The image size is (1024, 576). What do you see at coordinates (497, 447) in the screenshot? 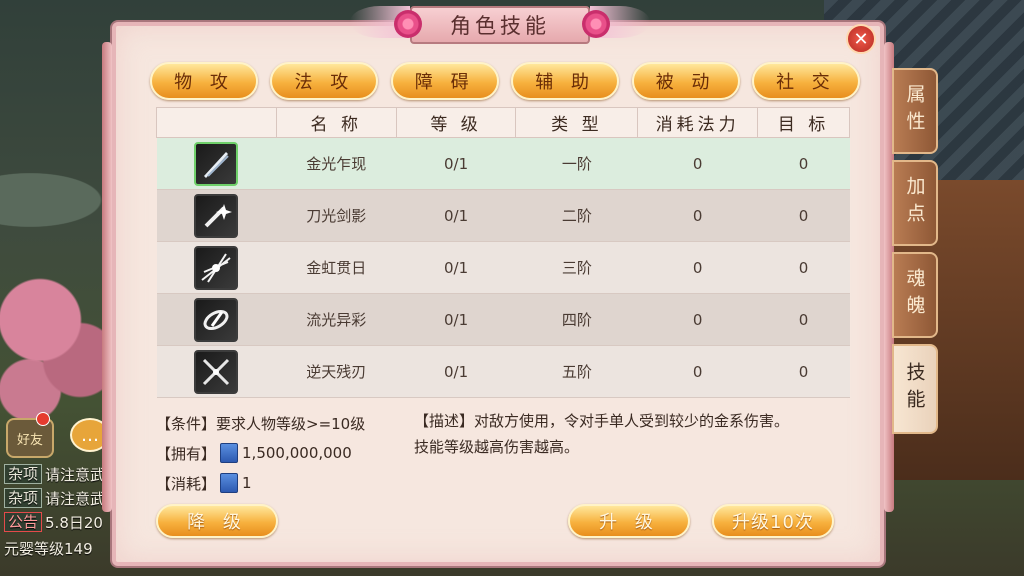
I see `description-line: 技能等级越高伤害越高。` at bounding box center [497, 447].